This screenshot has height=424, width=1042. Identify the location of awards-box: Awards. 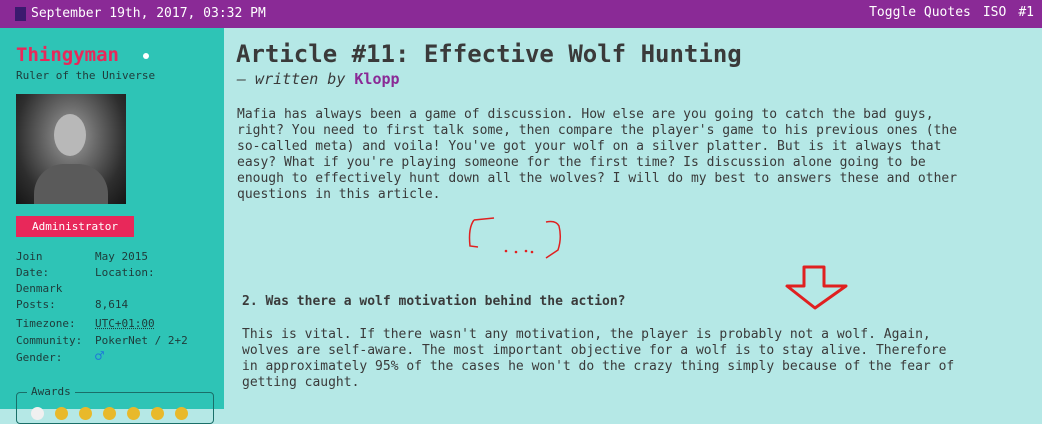
(115, 404).